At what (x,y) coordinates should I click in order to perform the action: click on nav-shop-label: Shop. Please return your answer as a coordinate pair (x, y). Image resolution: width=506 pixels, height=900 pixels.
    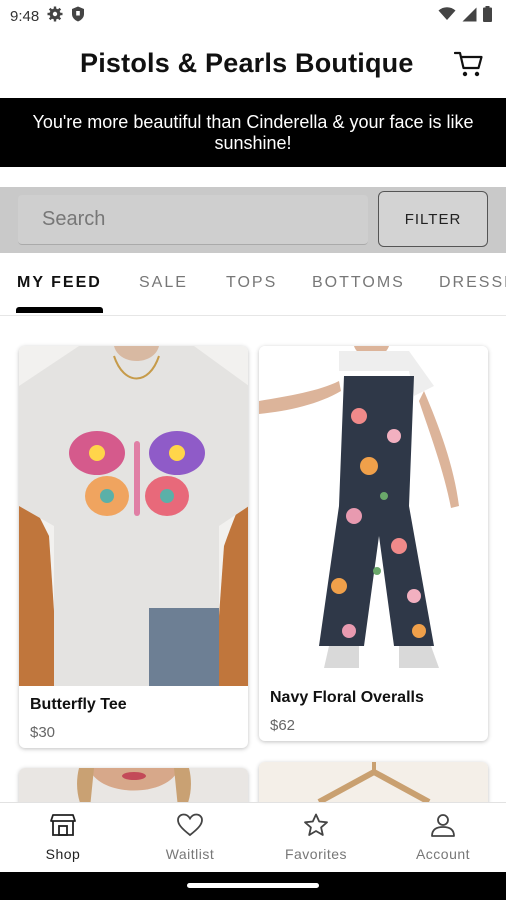
    Looking at the image, I should click on (63, 854).